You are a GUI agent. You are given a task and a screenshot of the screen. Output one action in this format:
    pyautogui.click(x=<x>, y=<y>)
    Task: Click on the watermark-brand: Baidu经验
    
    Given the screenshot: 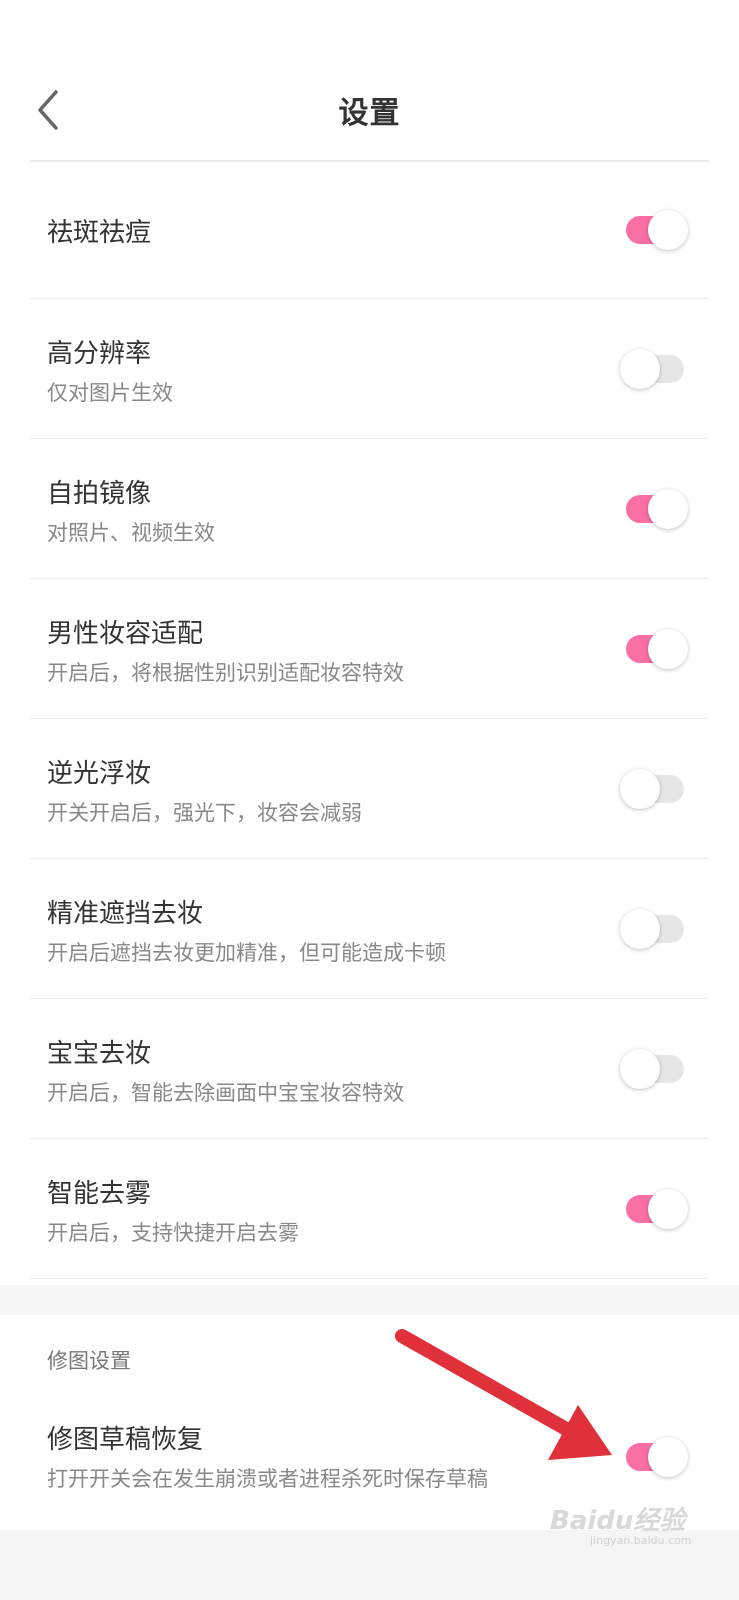 What is the action you would take?
    pyautogui.click(x=618, y=1521)
    